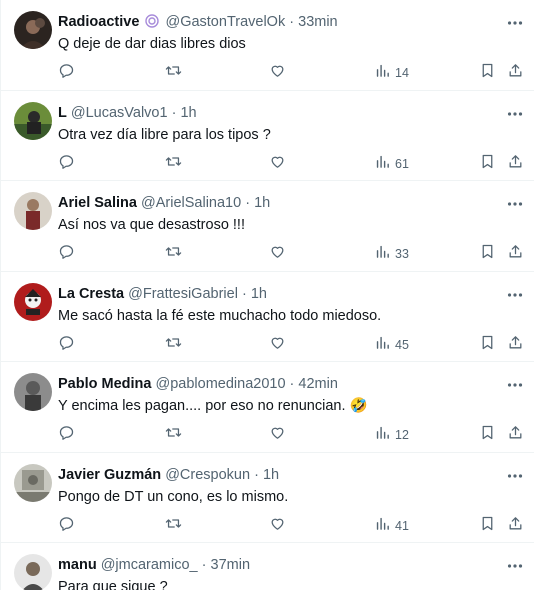 The height and width of the screenshot is (590, 534). What do you see at coordinates (231, 565) in the screenshot?
I see `timestamp: 37min` at bounding box center [231, 565].